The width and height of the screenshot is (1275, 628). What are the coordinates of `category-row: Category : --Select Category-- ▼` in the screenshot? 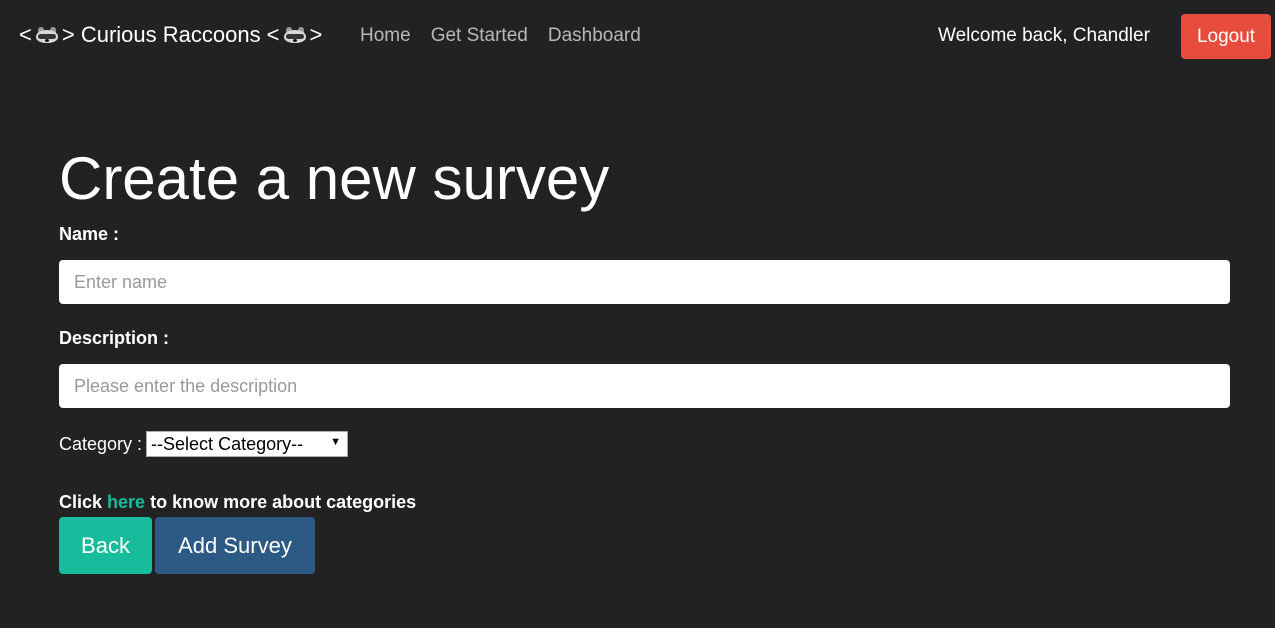 It's located at (644, 444).